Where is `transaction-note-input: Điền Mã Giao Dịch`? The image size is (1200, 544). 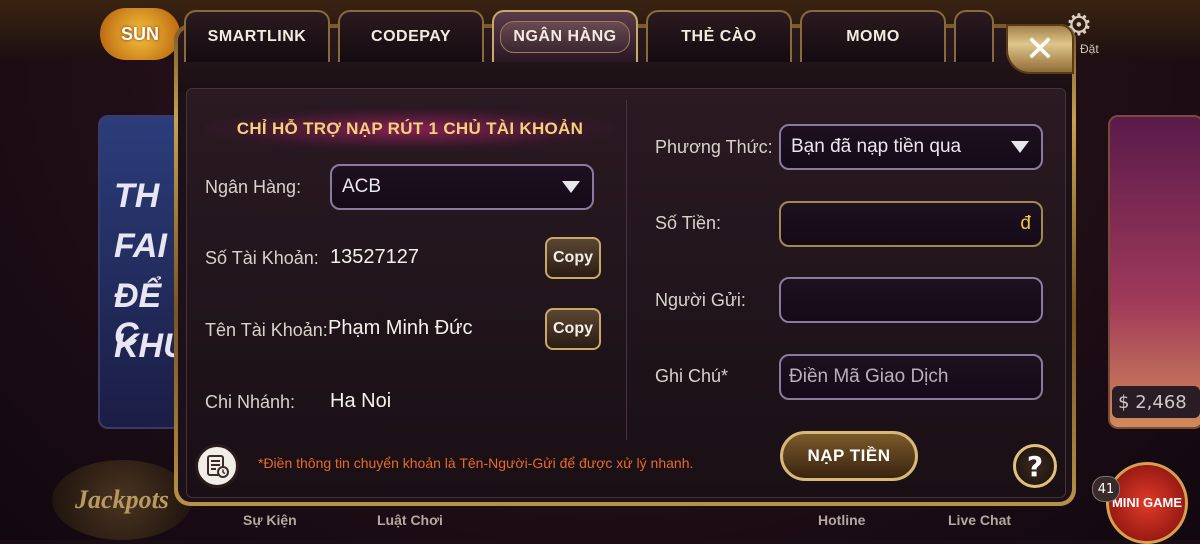 transaction-note-input: Điền Mã Giao Dịch is located at coordinates (911, 377).